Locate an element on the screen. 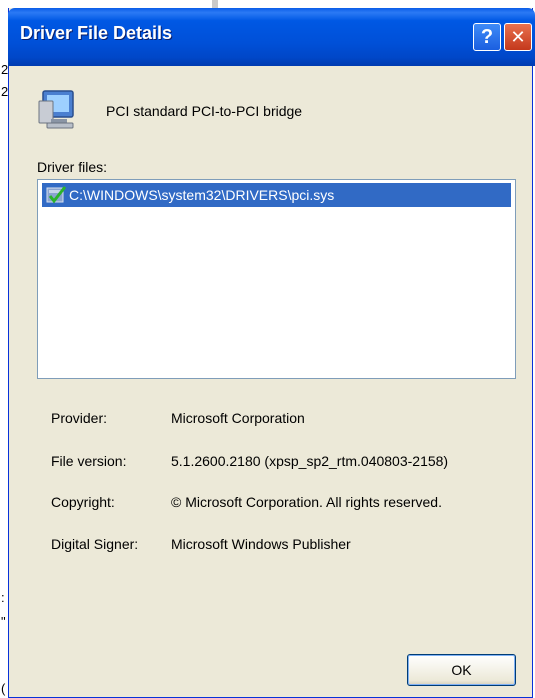 This screenshot has width=535, height=698. close-button: ✕ is located at coordinates (518, 37).